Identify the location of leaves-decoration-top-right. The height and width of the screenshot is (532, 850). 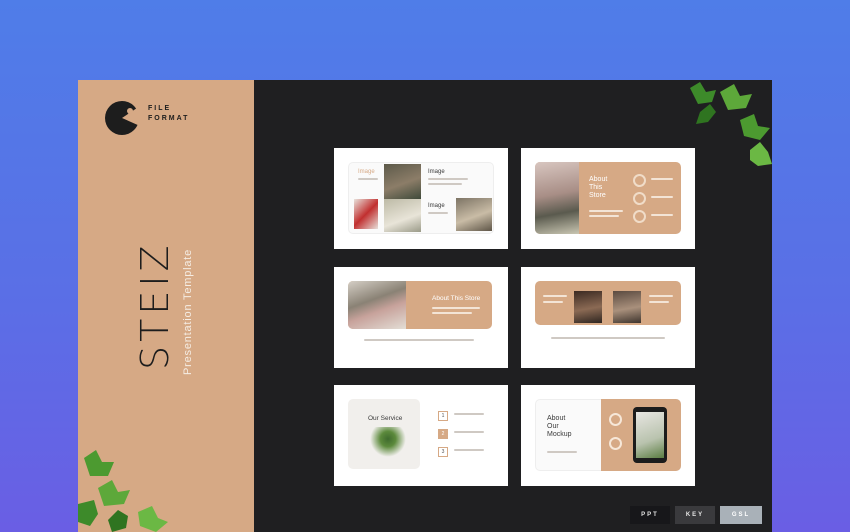
(731, 124).